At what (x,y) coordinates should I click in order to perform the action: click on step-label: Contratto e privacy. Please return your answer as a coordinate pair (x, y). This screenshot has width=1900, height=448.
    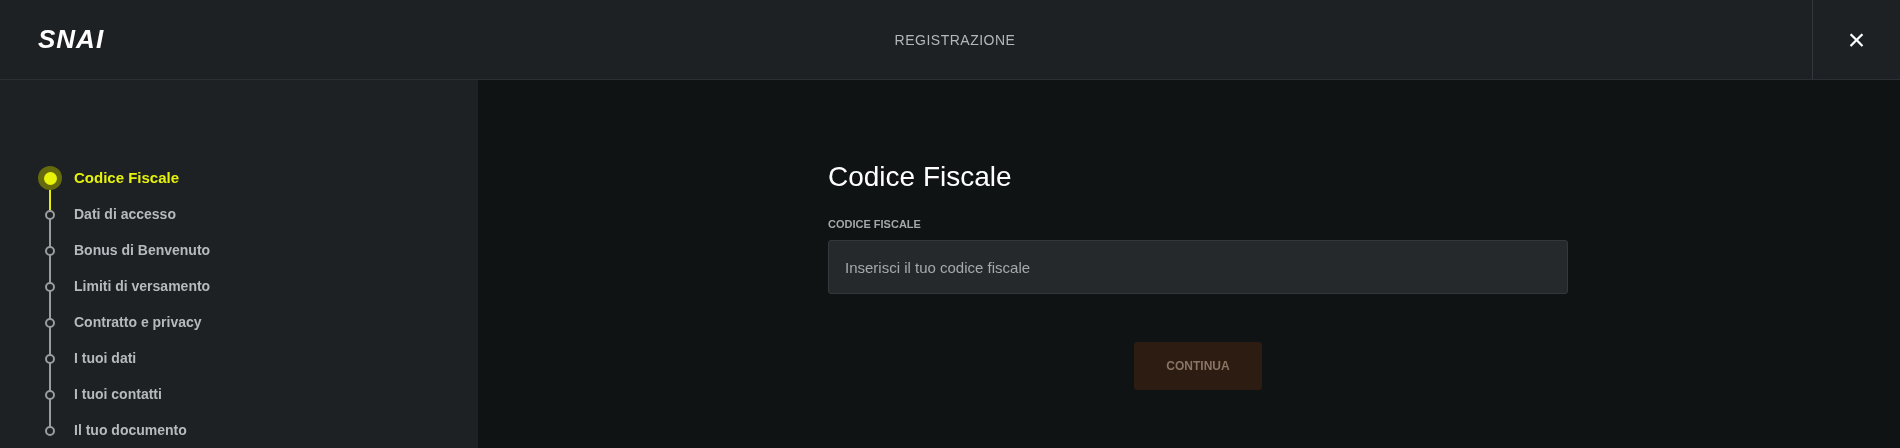
    Looking at the image, I should click on (138, 322).